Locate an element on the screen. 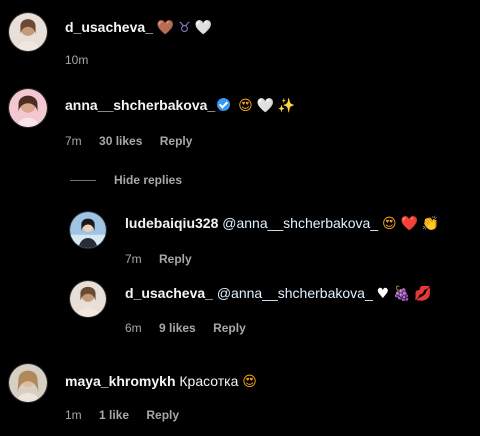  white-heart-icon: ♥ is located at coordinates (383, 294).